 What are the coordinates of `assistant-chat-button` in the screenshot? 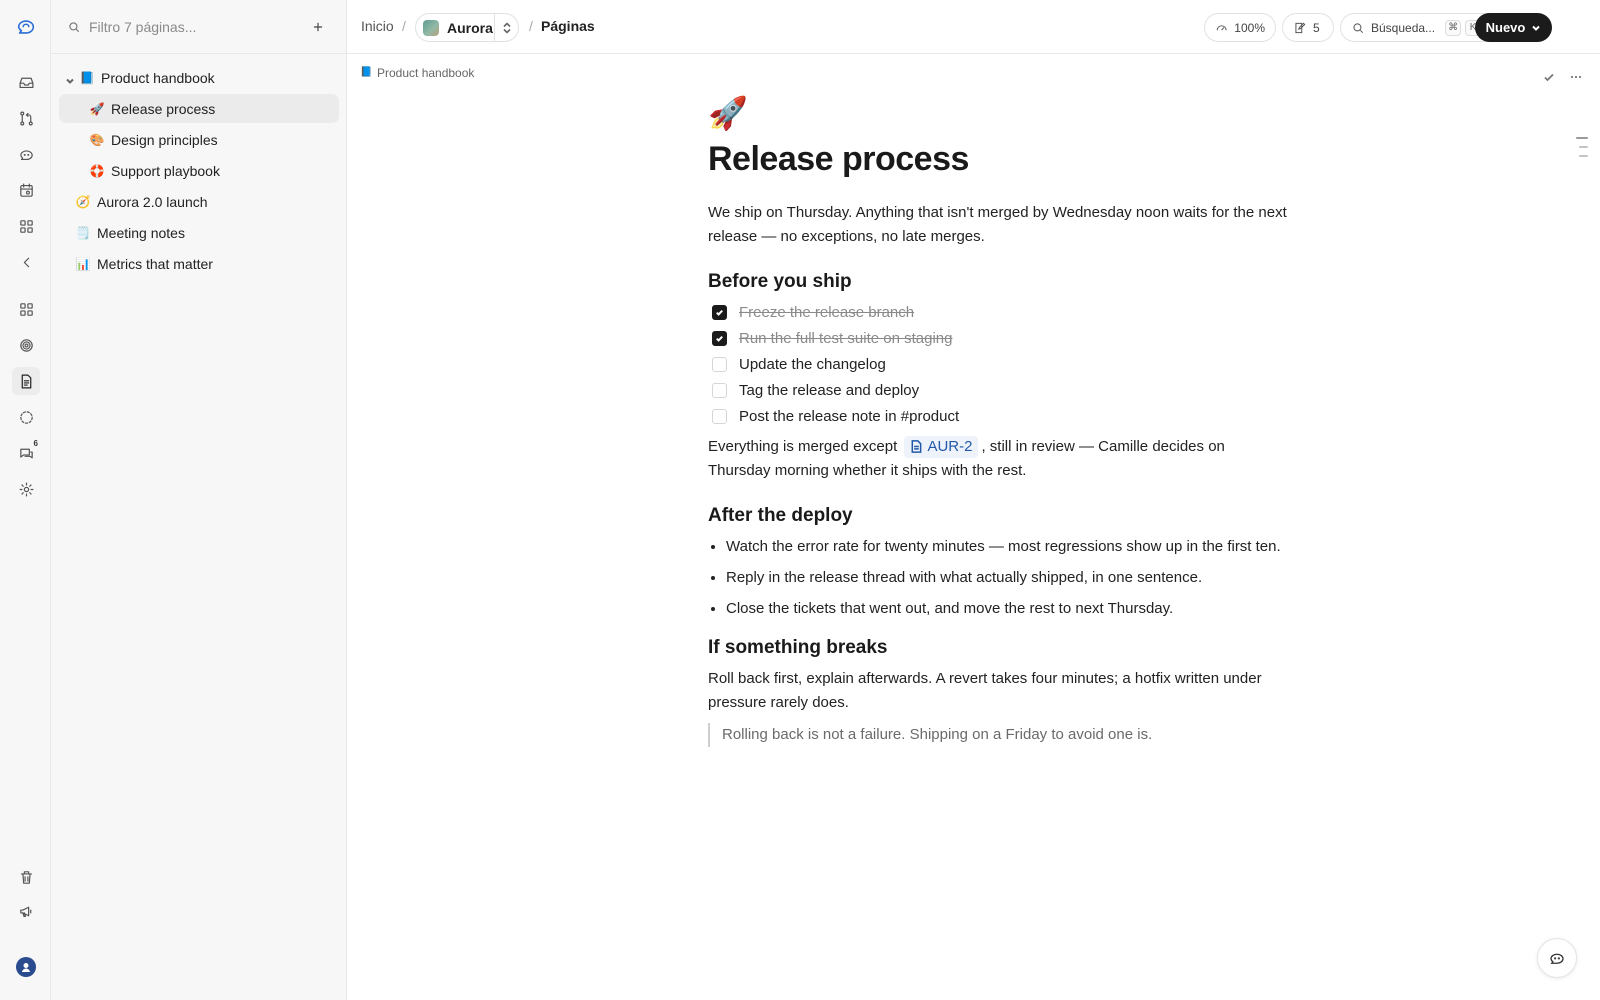 It's located at (1557, 958).